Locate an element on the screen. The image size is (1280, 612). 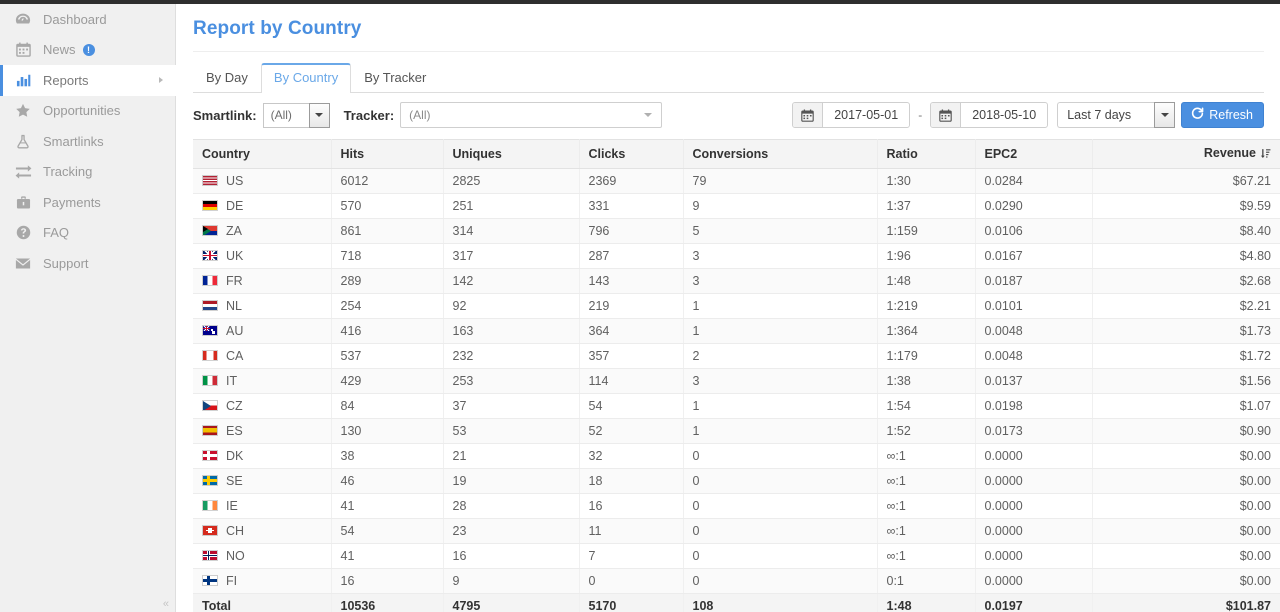
country-code: DK is located at coordinates (235, 456).